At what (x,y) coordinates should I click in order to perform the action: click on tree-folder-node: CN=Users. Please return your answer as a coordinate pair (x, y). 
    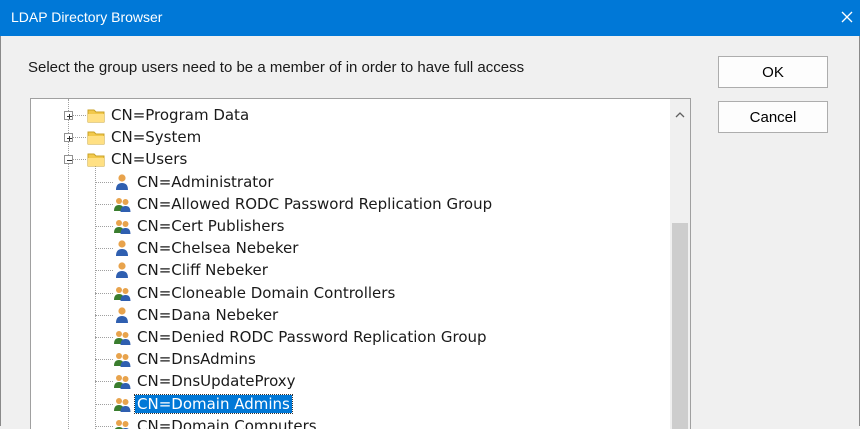
    Looking at the image, I should click on (149, 159).